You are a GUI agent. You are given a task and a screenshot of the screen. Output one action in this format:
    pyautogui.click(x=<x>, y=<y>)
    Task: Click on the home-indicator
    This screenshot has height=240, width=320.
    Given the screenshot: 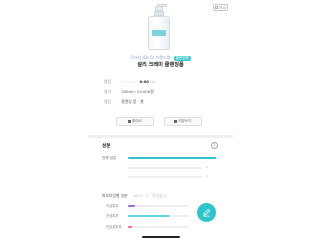 What is the action you would take?
    pyautogui.click(x=161, y=237)
    